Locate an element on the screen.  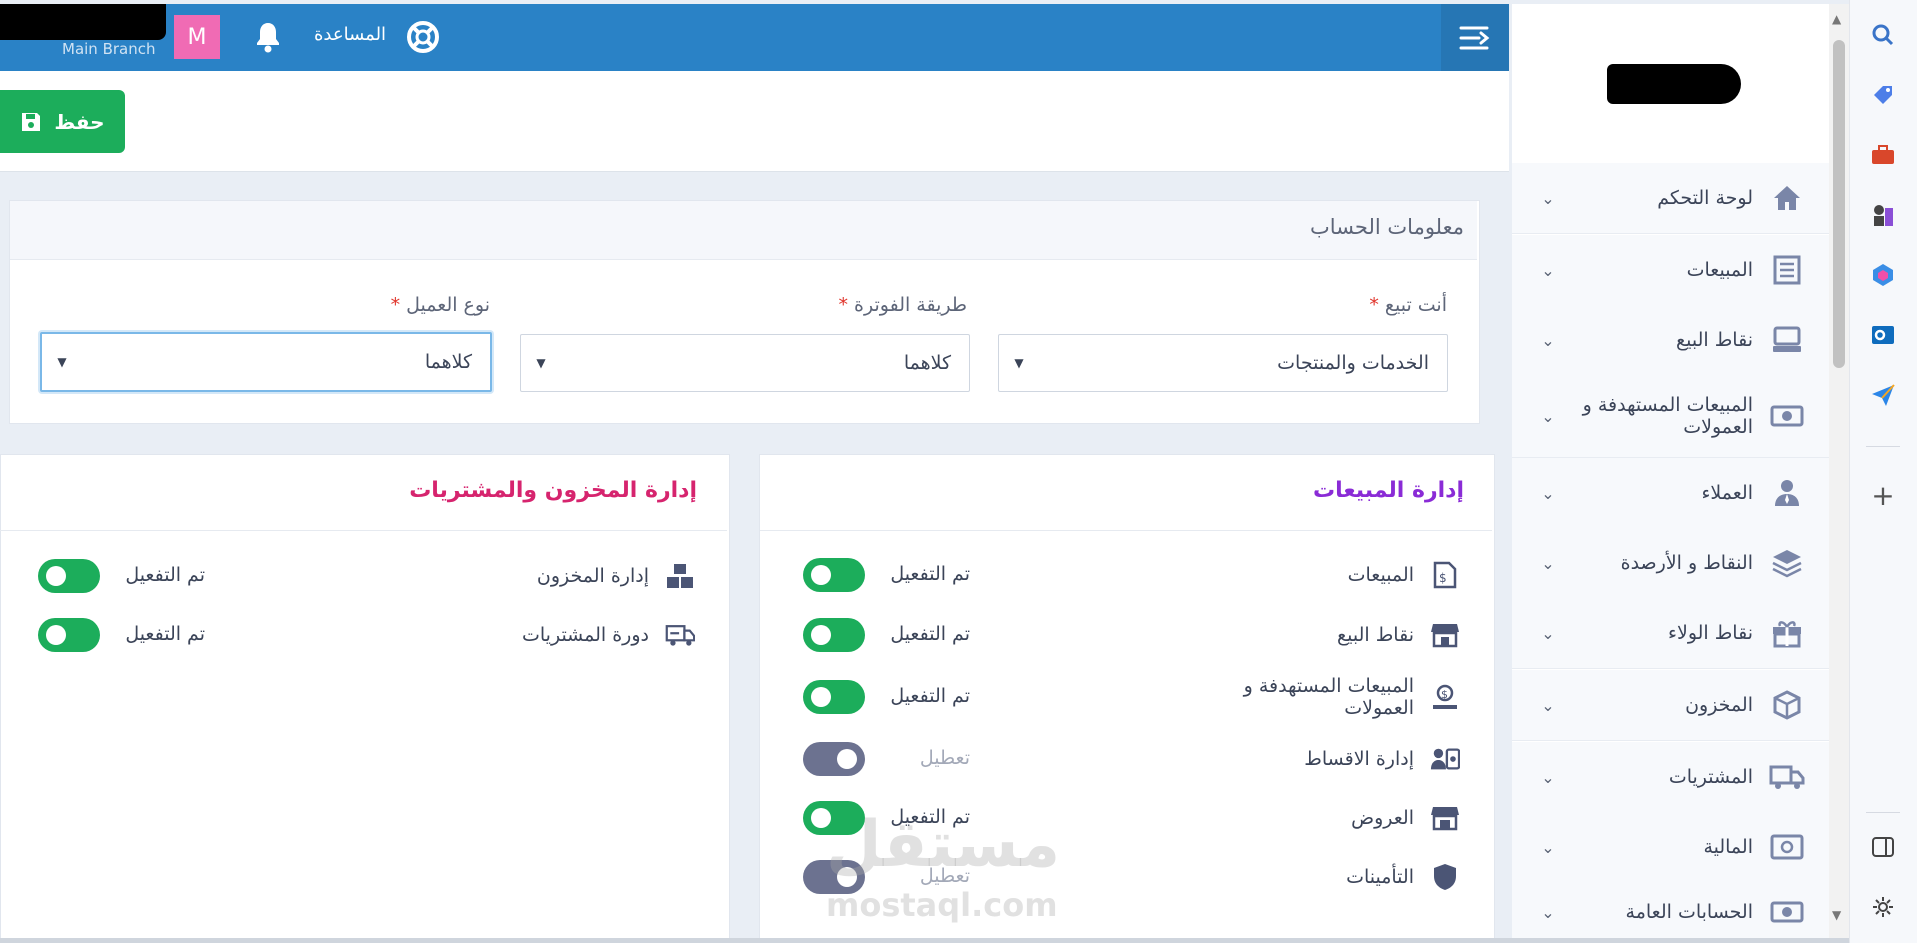
sidebar-item-8: المشتريات ⌄ is located at coordinates (1670, 777).